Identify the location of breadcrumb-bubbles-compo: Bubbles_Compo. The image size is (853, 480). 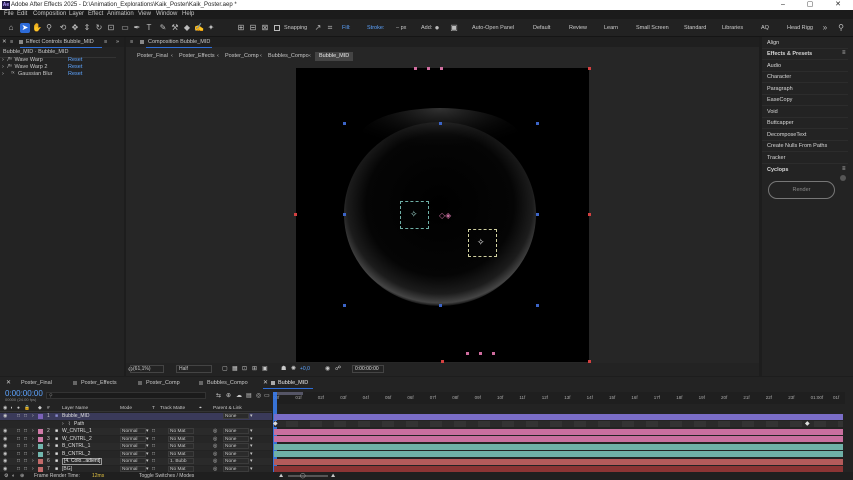
(288, 56).